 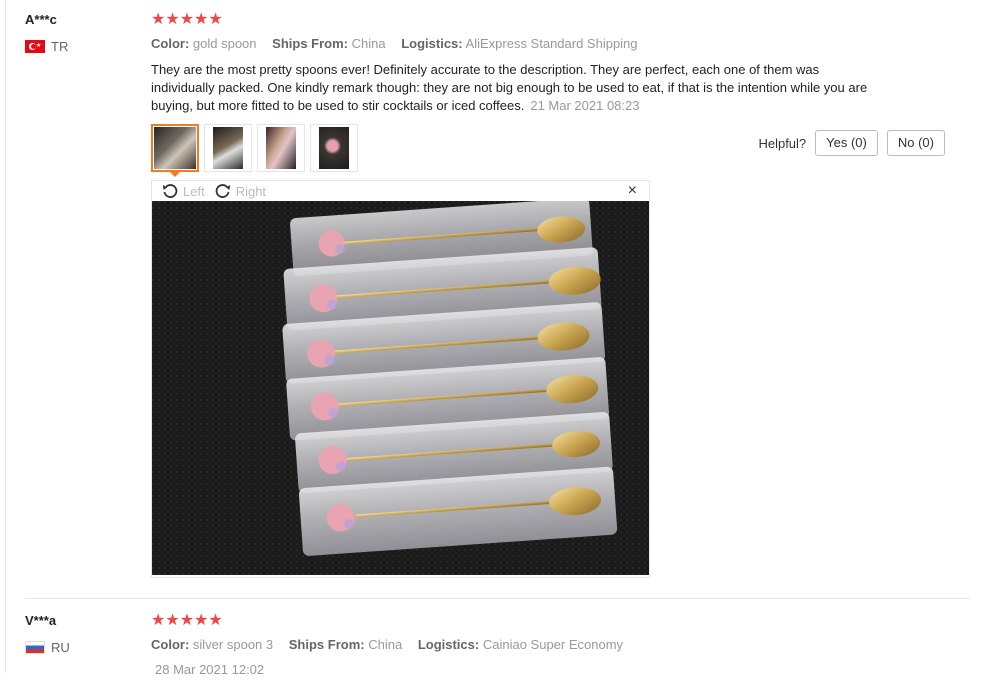 What do you see at coordinates (551, 43) in the screenshot?
I see `logistics-value: AliExpress Standard Shipping` at bounding box center [551, 43].